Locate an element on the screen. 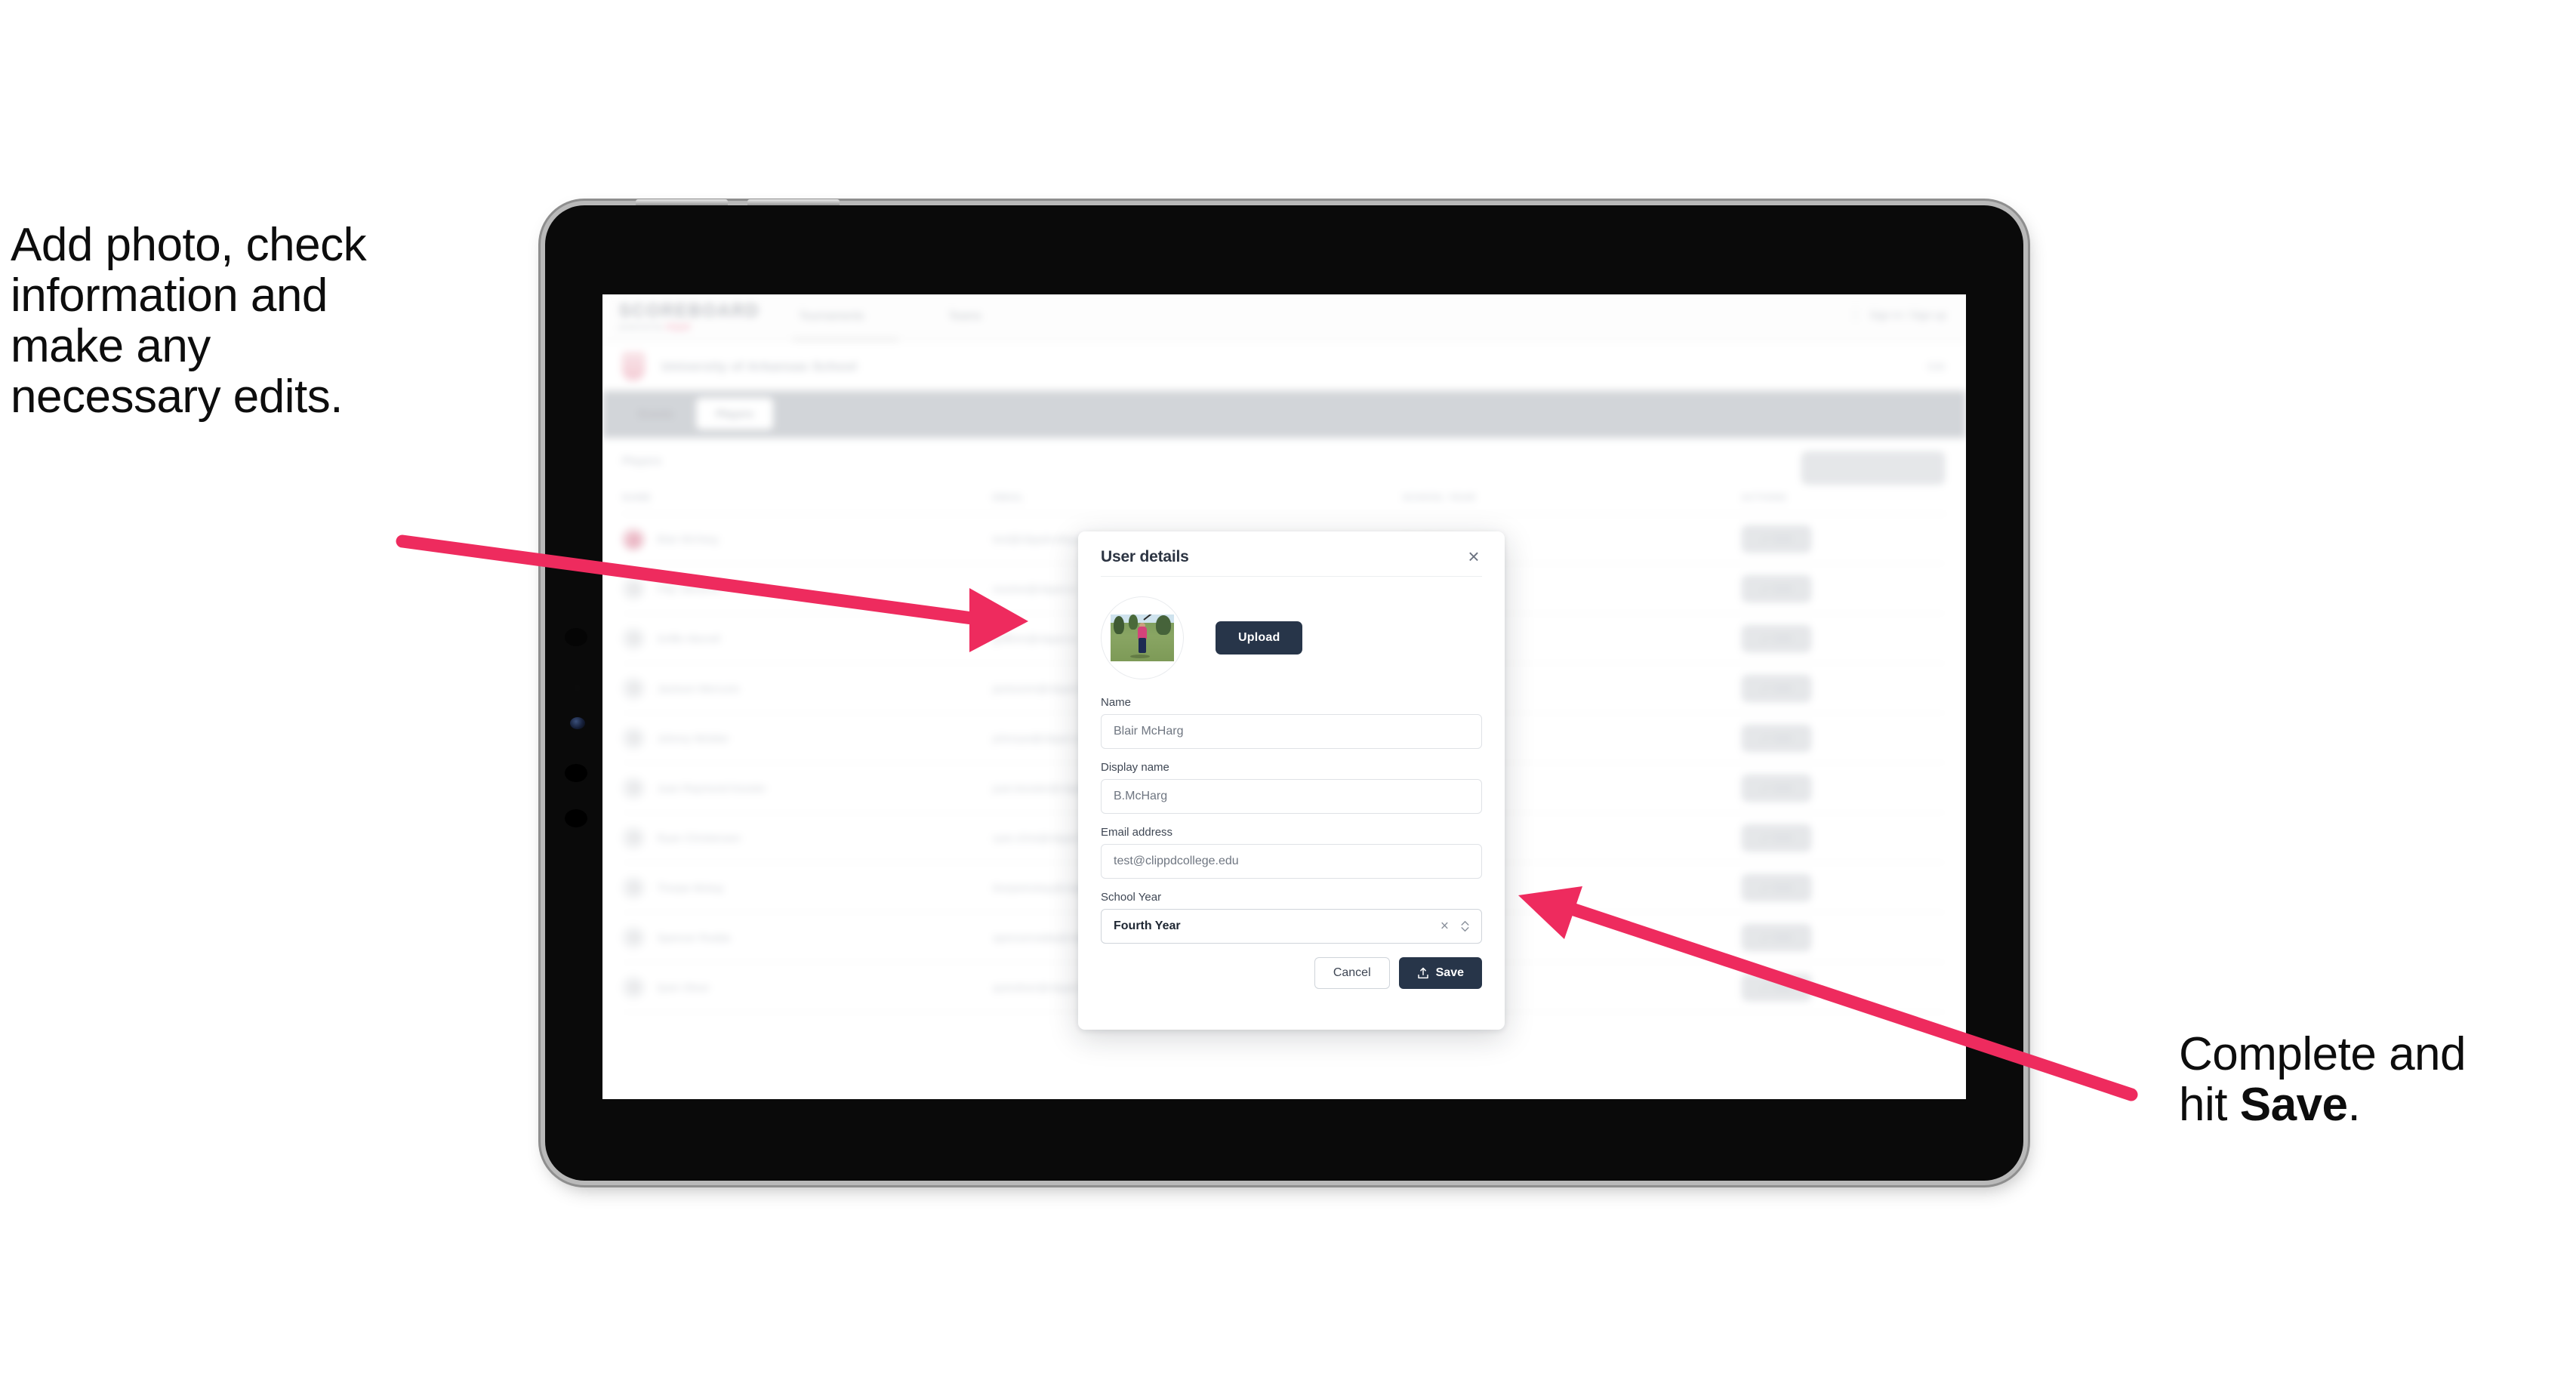 This screenshot has width=2576, height=1386. email-input is located at coordinates (1291, 861).